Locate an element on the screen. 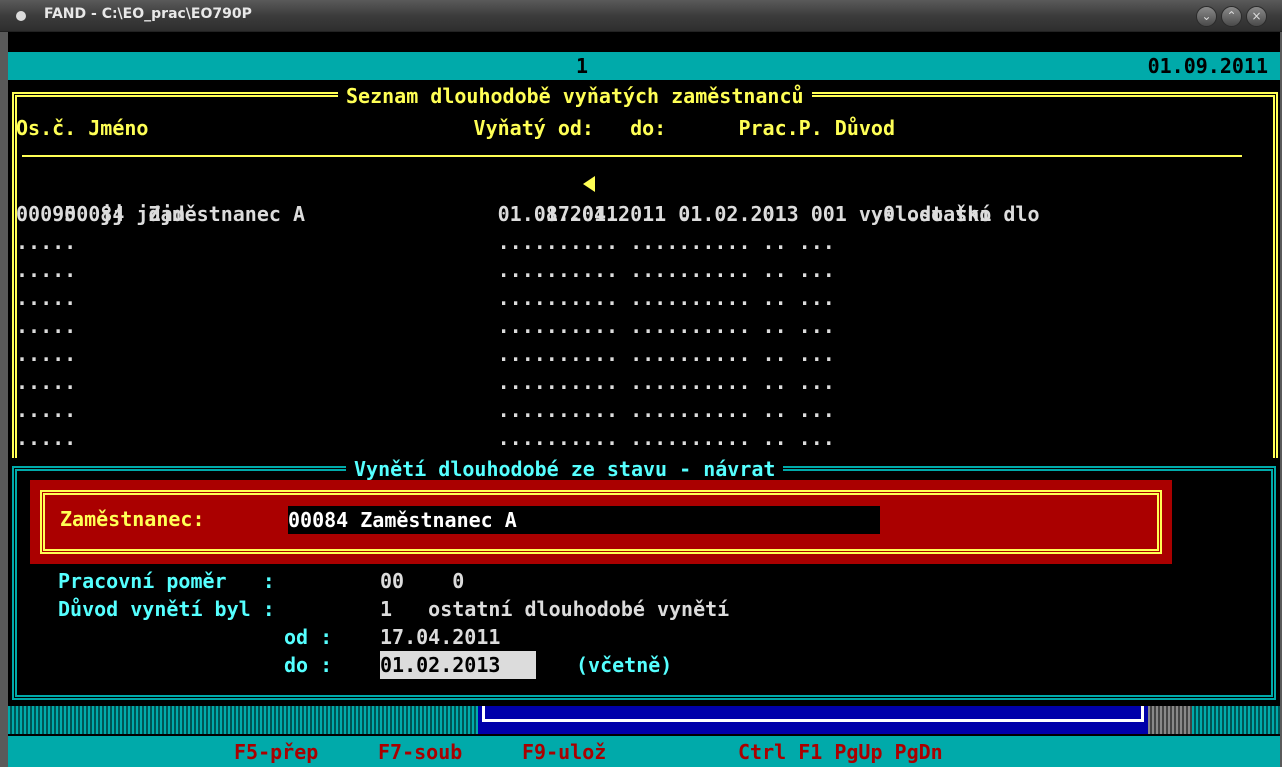  status-strip is located at coordinates (644, 719).